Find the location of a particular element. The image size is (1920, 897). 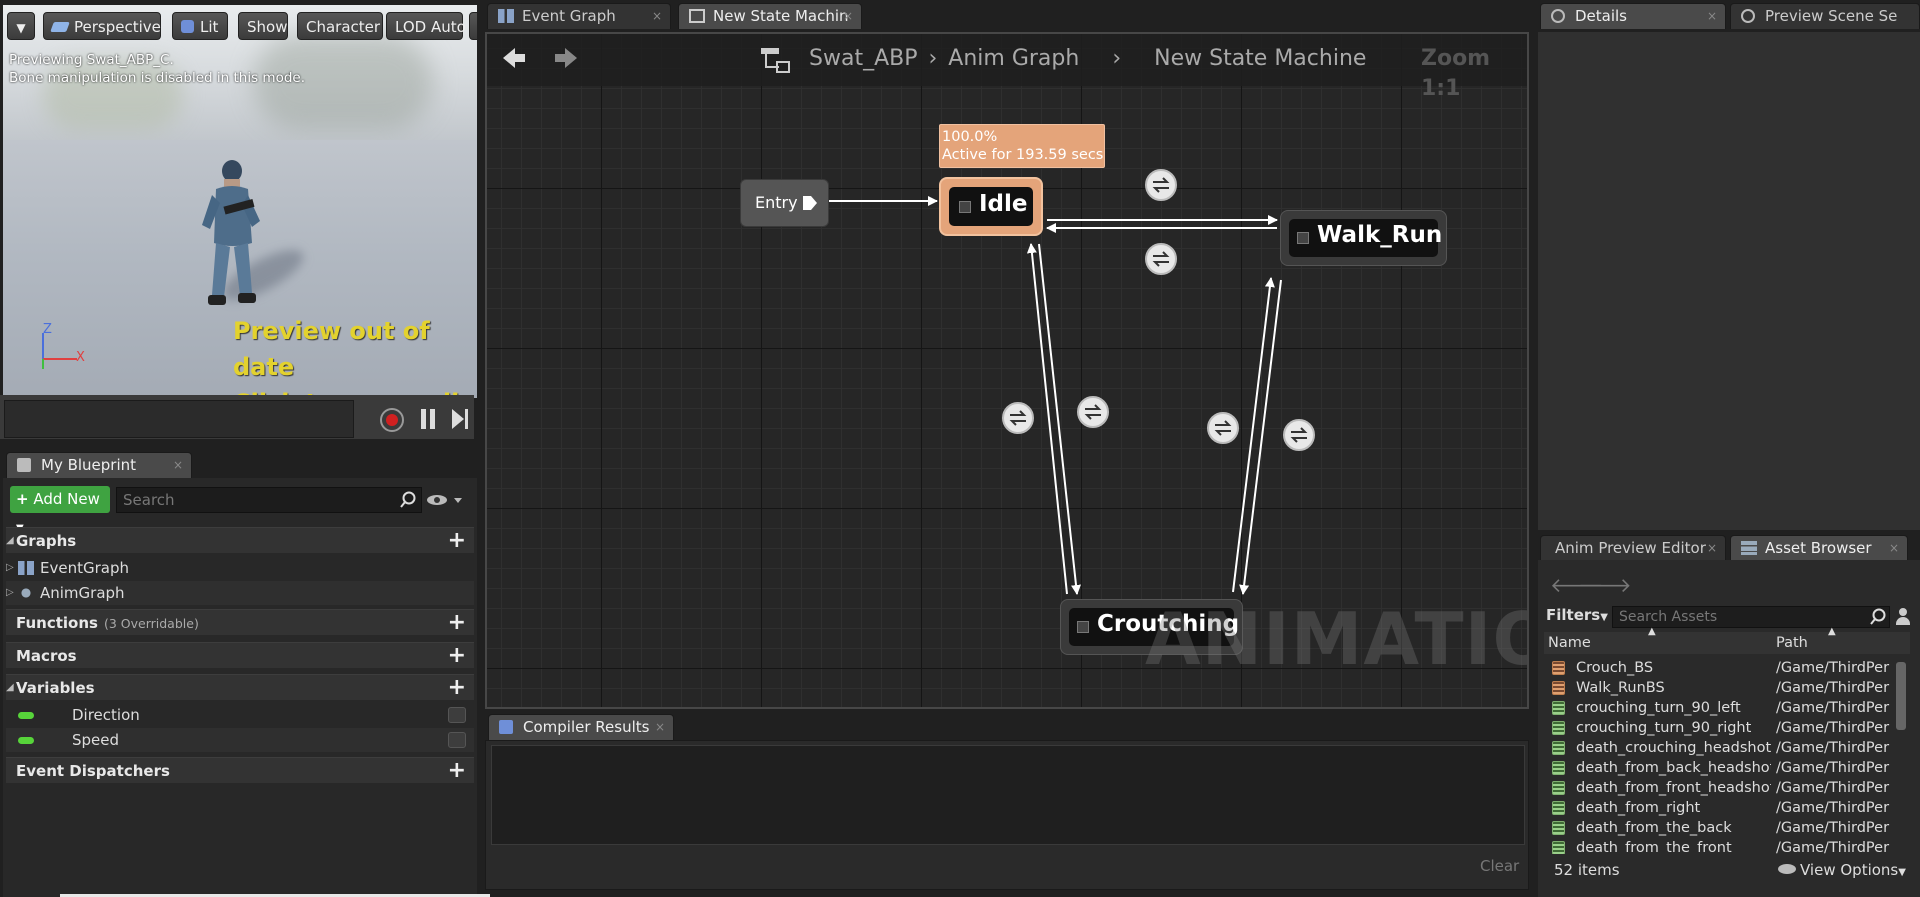

exec-pin-icon is located at coordinates (810, 204).